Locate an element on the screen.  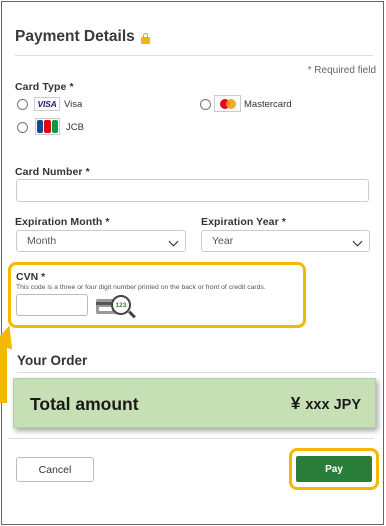
radio-visa is located at coordinates (22, 104).